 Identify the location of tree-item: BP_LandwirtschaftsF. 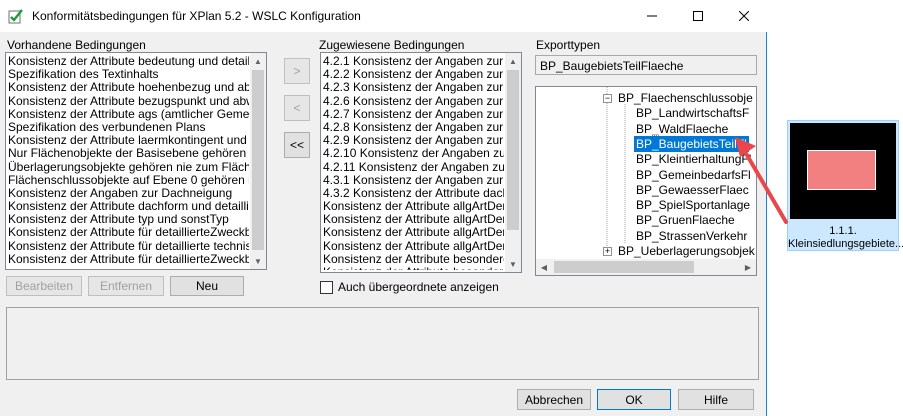
(692, 114).